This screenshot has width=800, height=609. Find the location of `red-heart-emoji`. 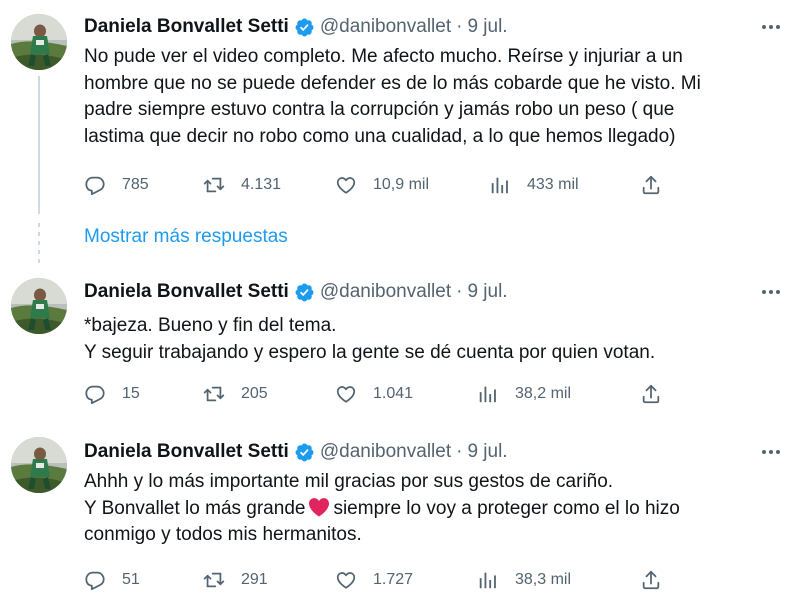

red-heart-emoji is located at coordinates (319, 507).